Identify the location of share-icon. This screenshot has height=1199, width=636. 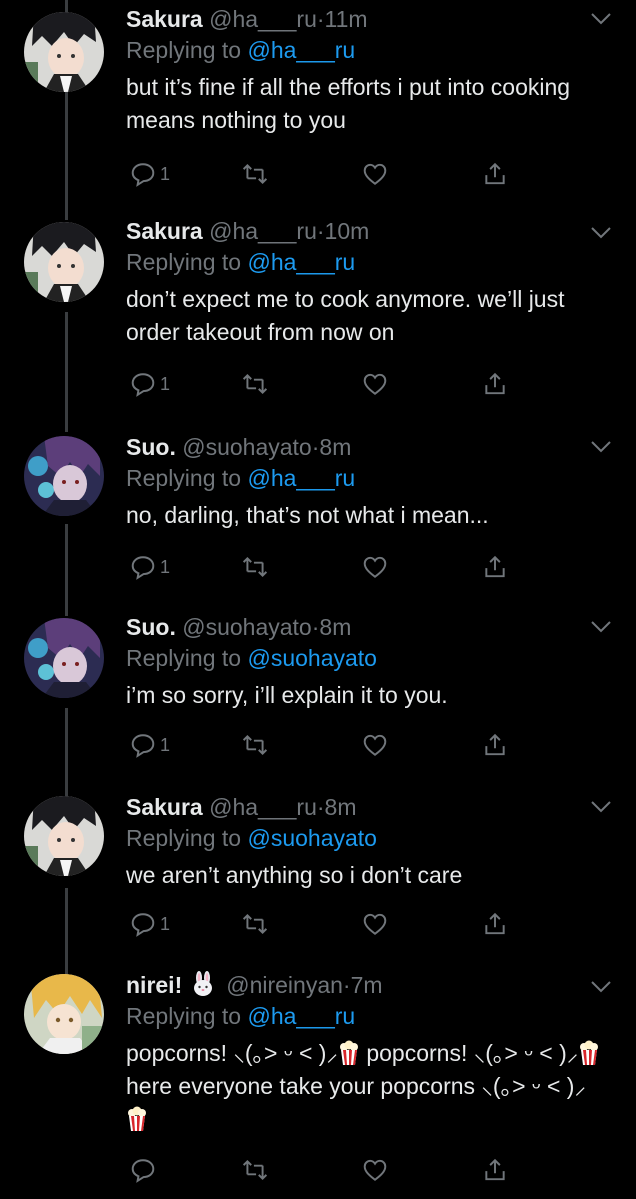
(495, 1169).